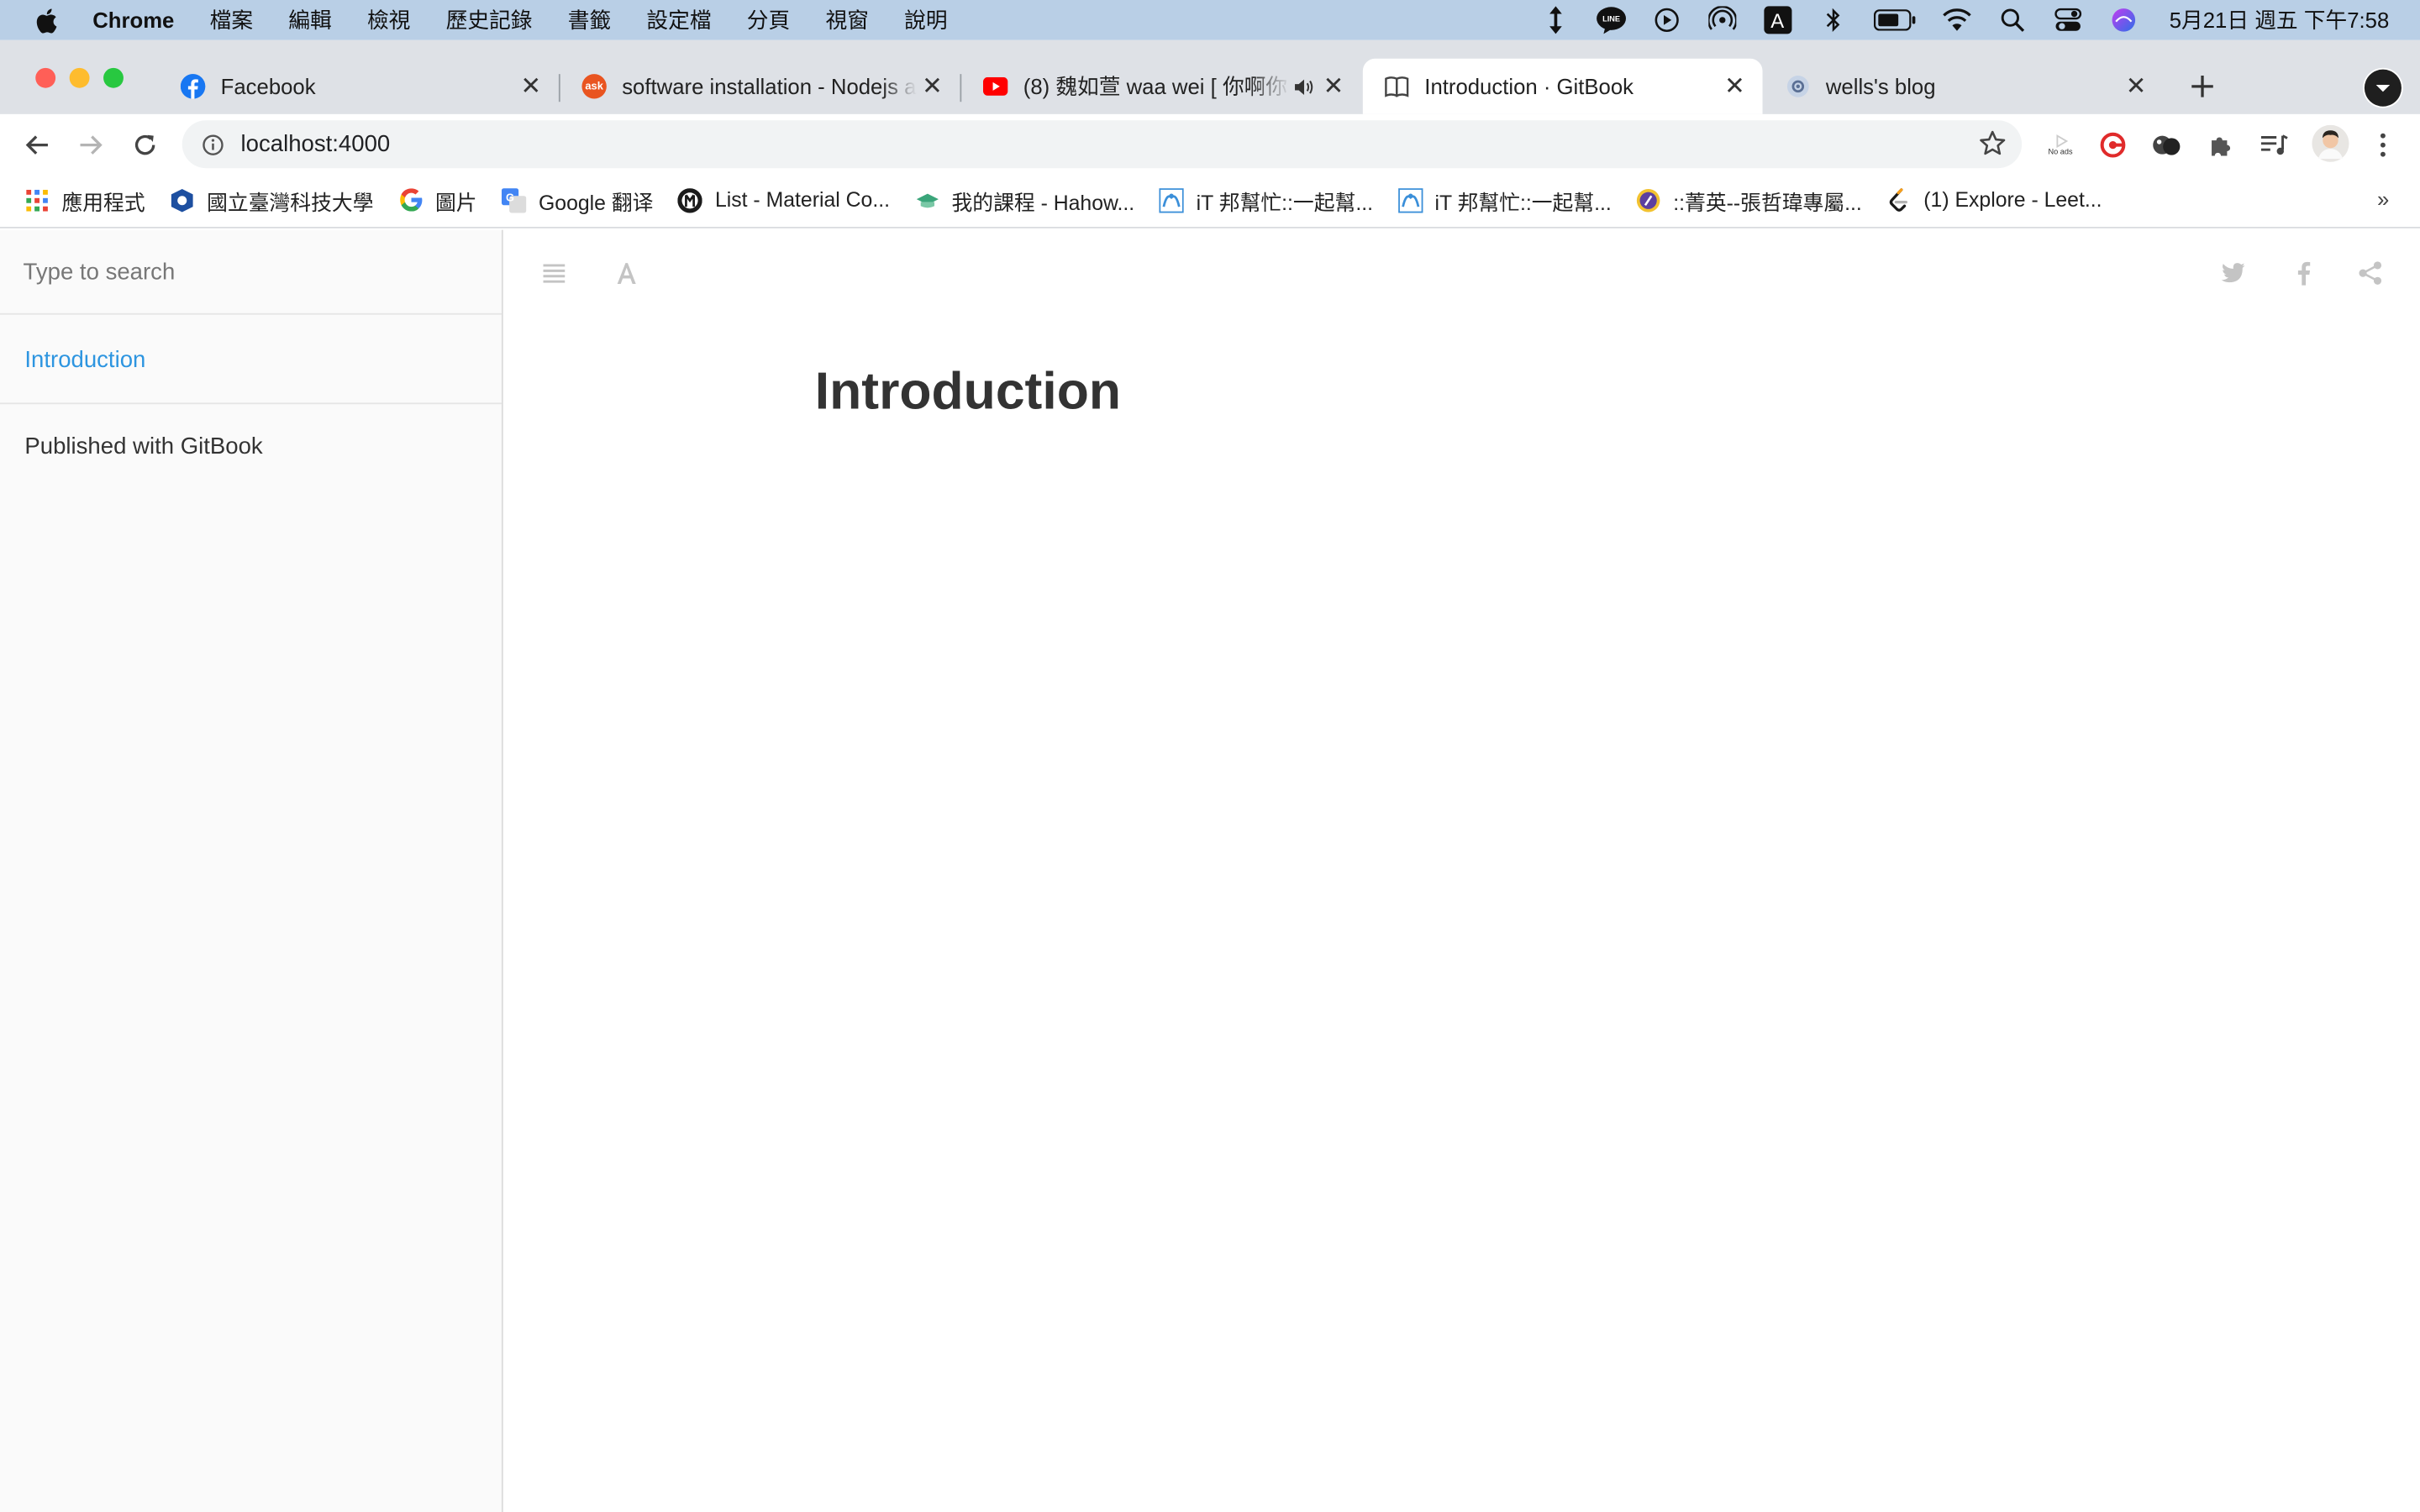 The height and width of the screenshot is (1512, 2420). I want to click on bluetooth-icon, so click(1832, 20).